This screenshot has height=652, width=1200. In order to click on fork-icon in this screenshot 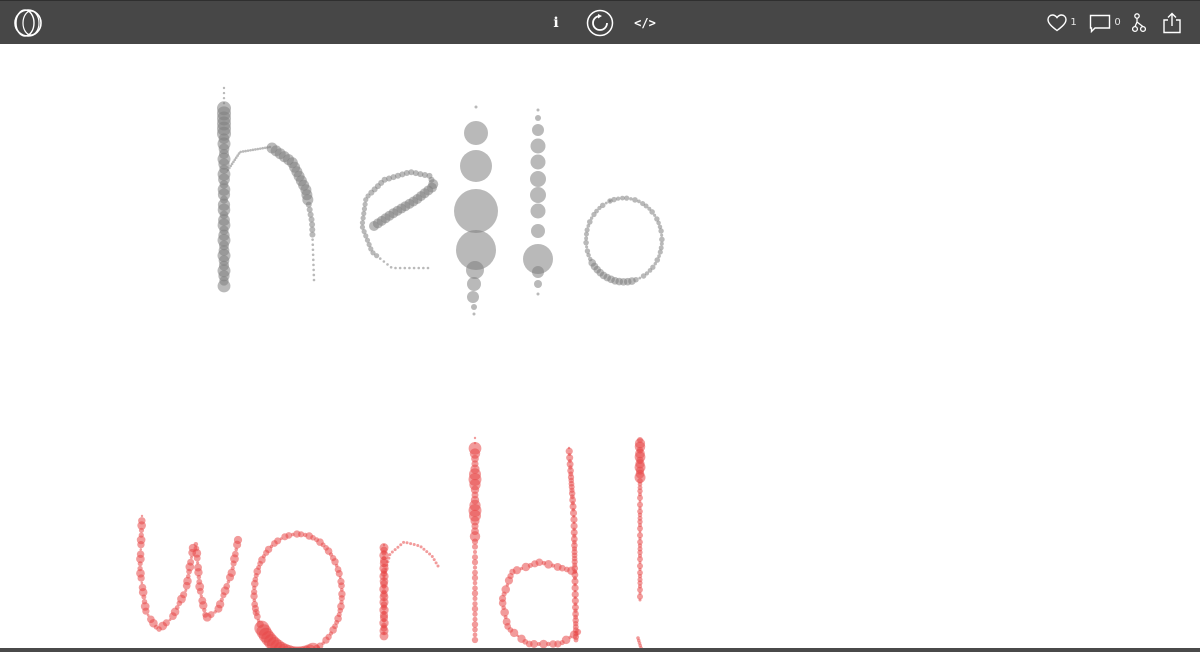, I will do `click(1139, 23)`.